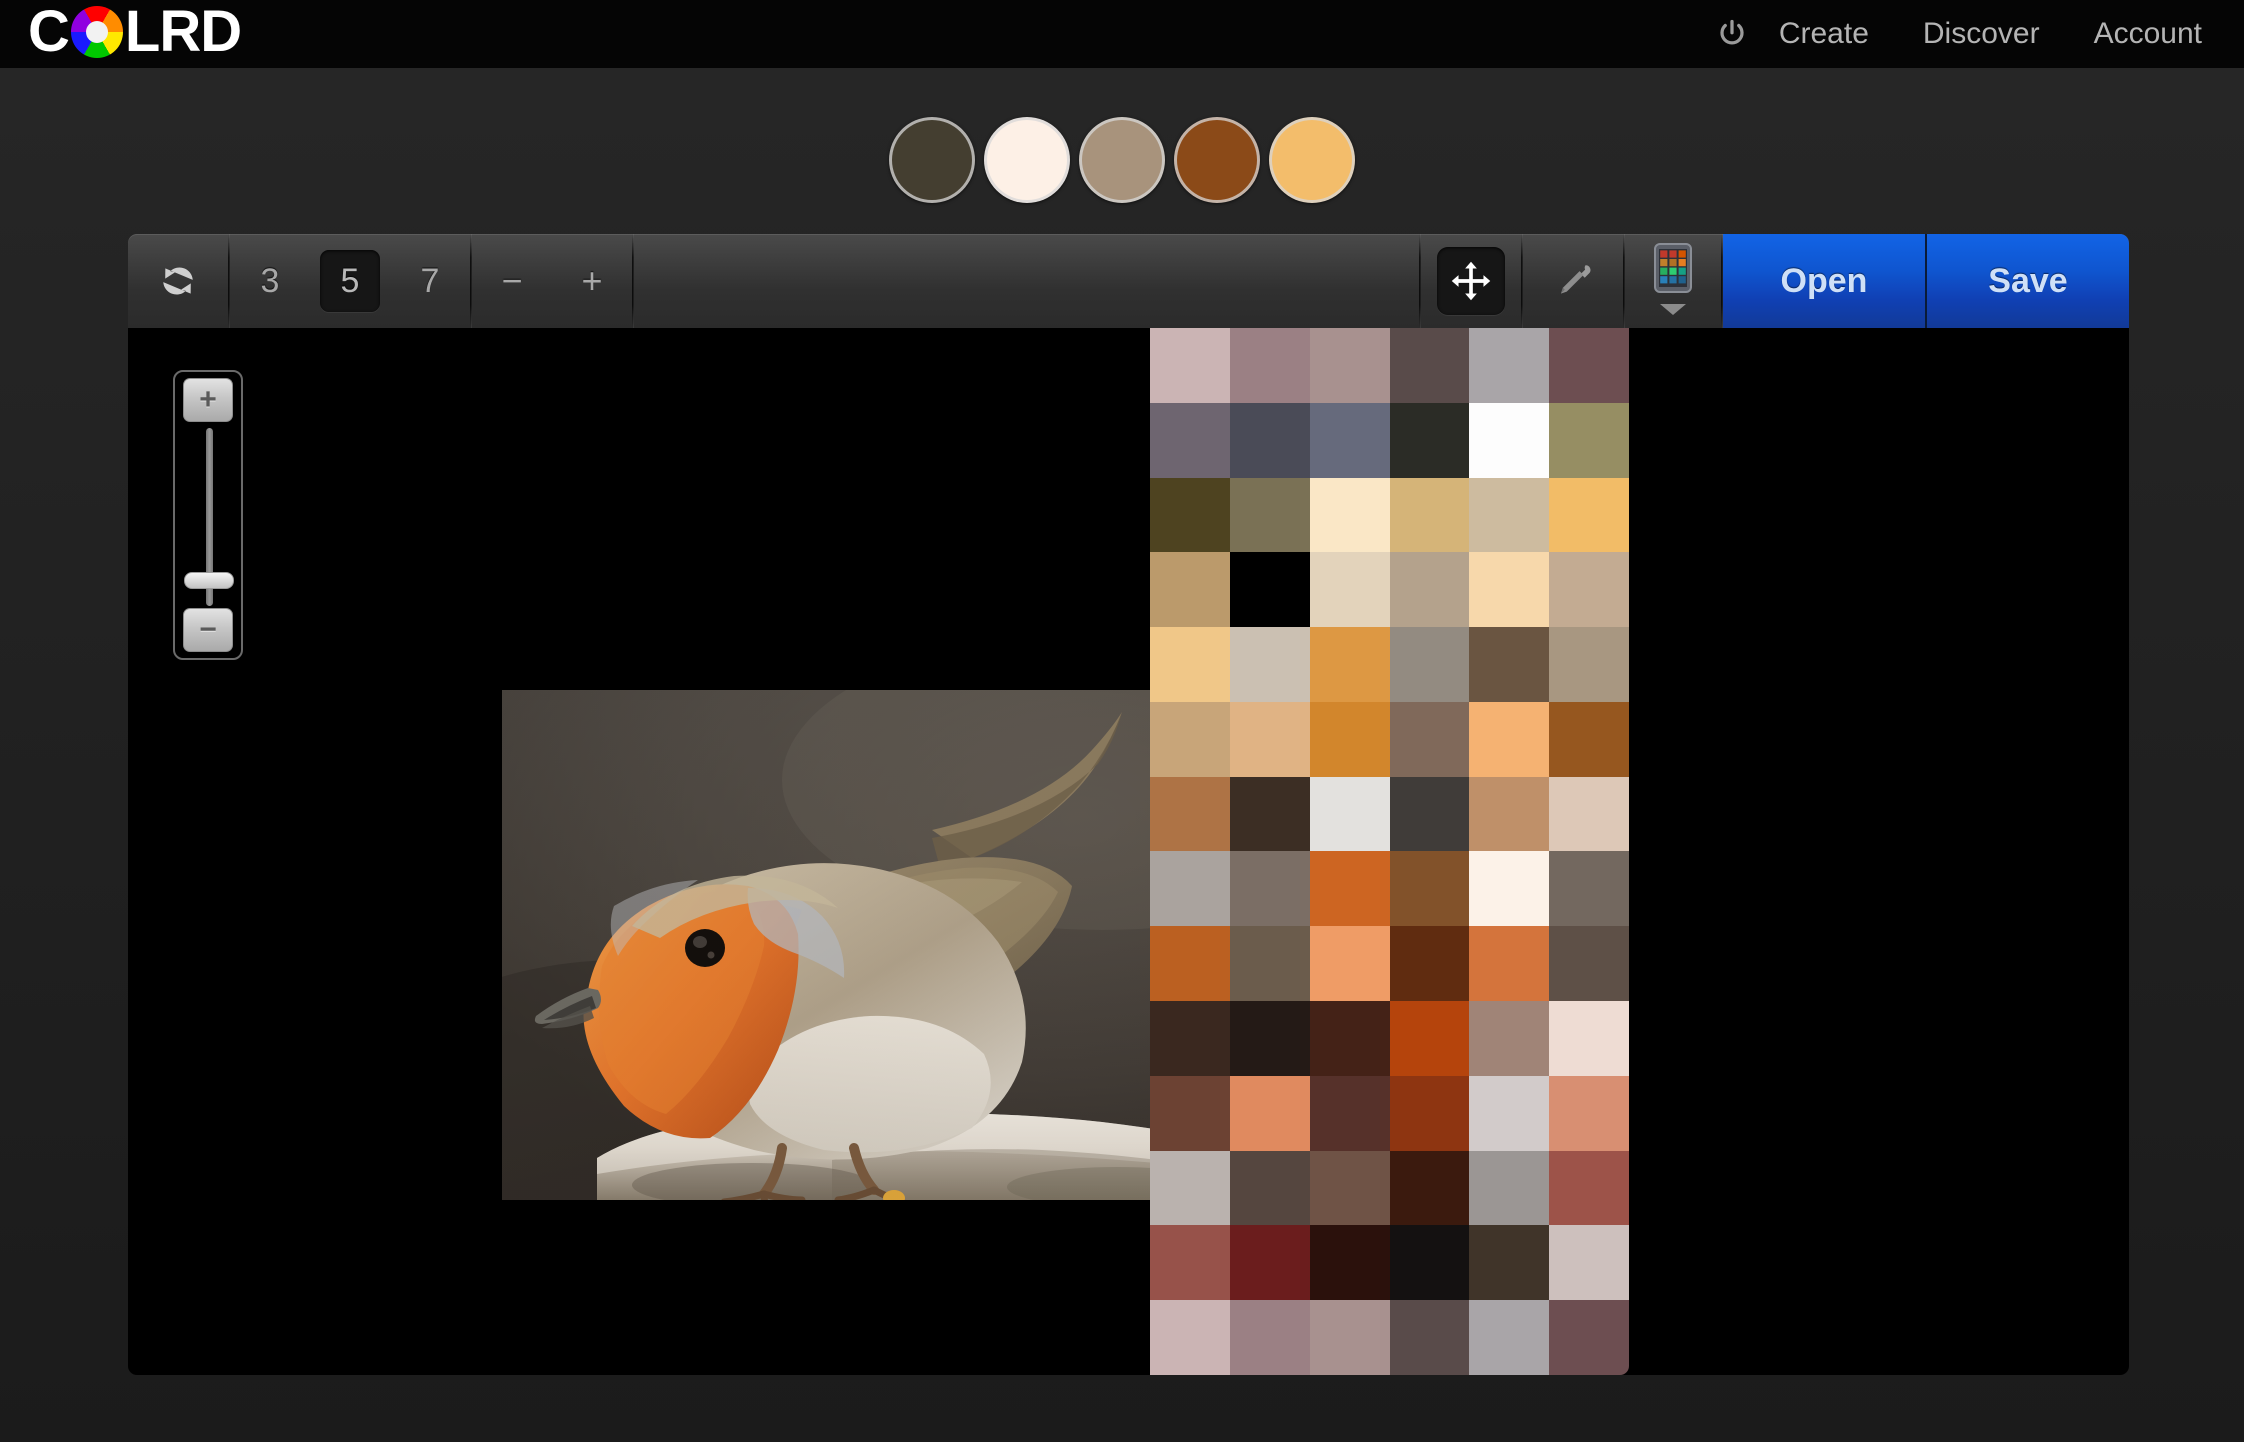 The width and height of the screenshot is (2244, 1442). What do you see at coordinates (1673, 281) in the screenshot?
I see `color-grid-picker-button` at bounding box center [1673, 281].